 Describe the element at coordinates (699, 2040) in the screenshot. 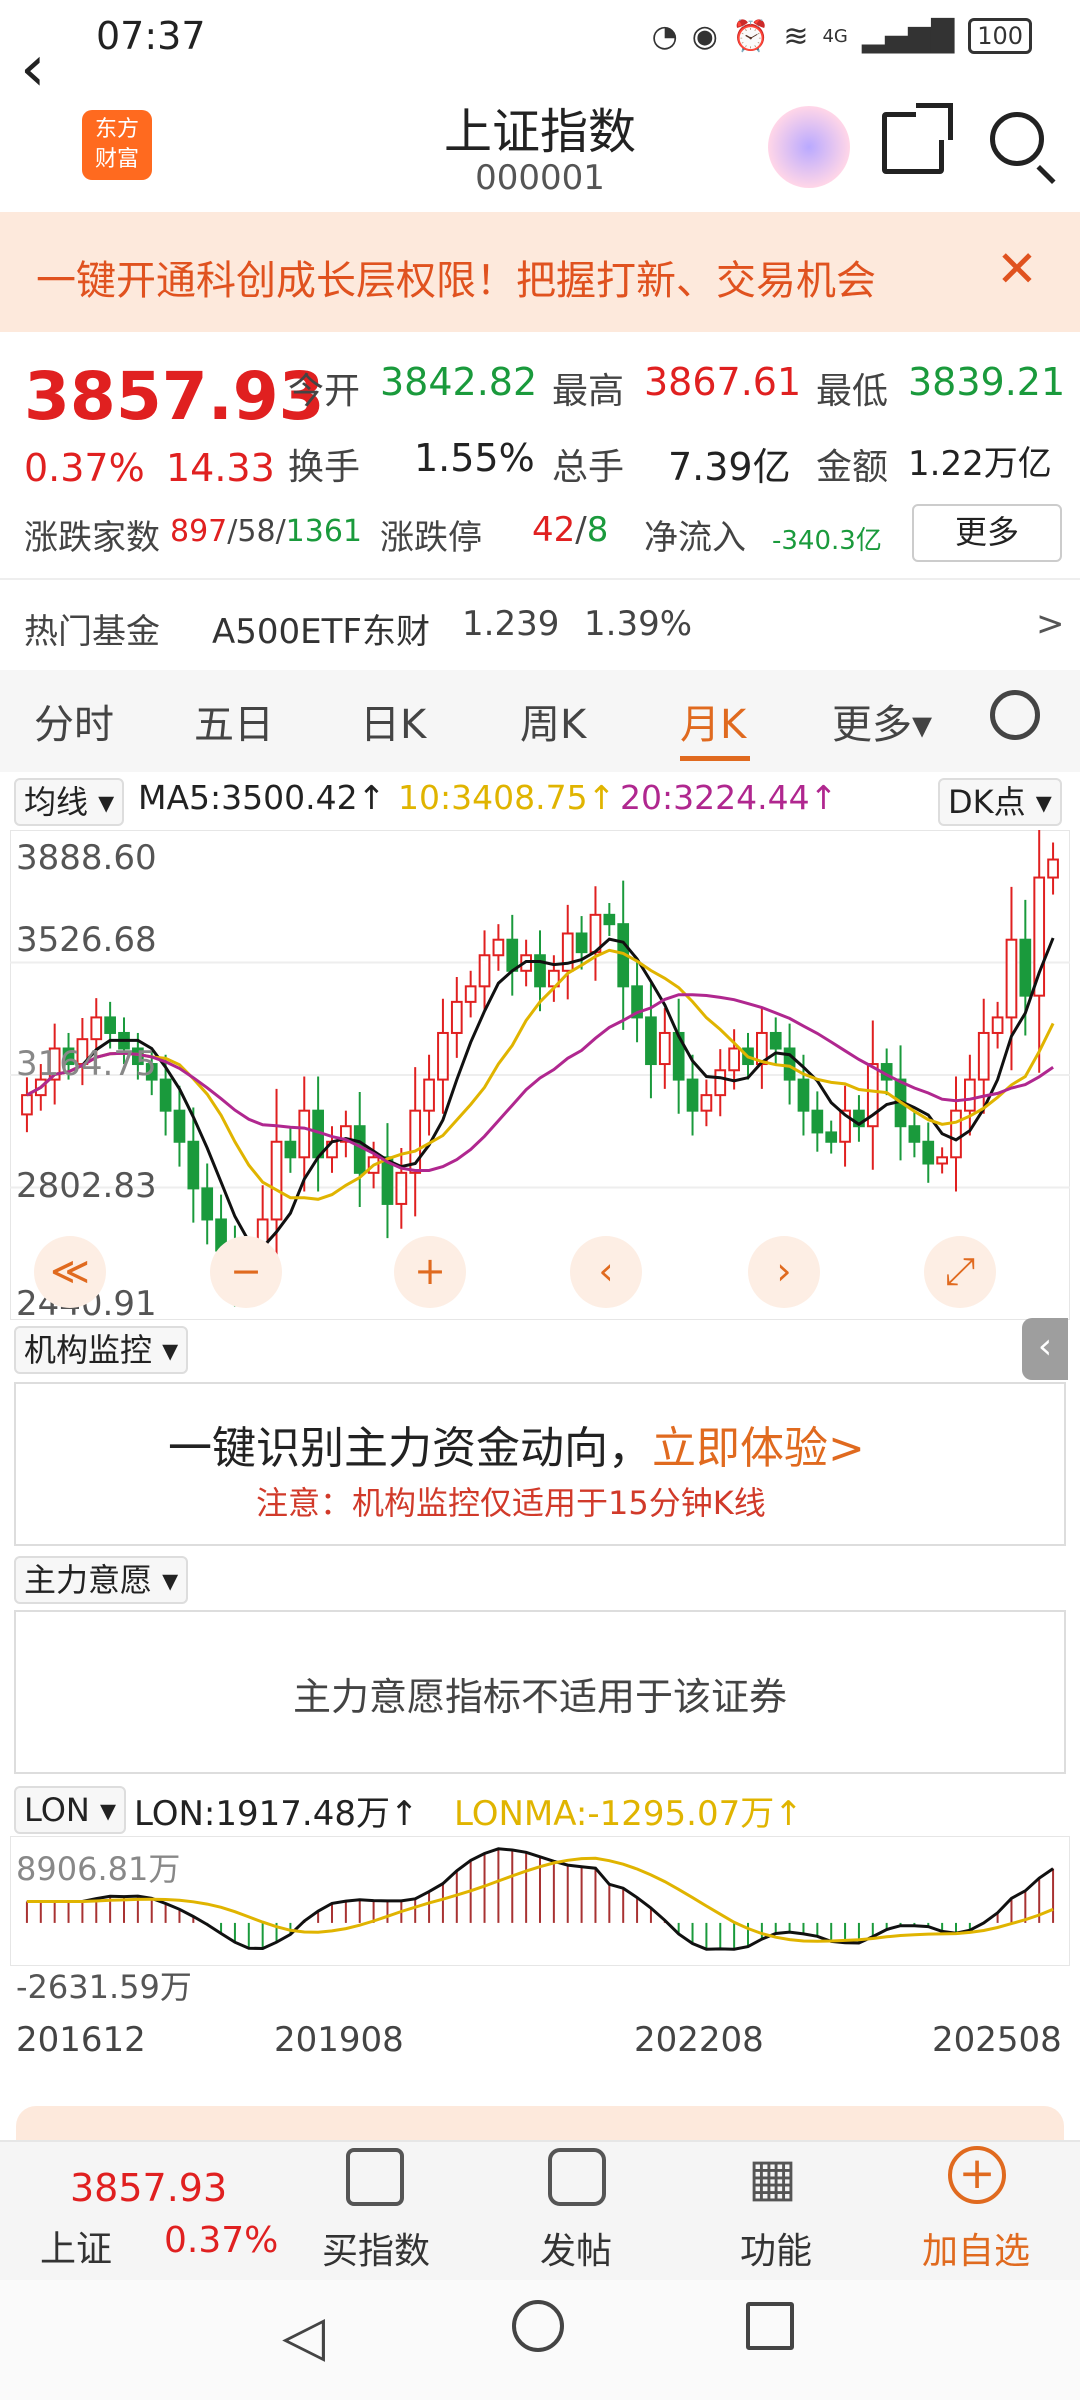

I see `x-axis-label-3: 202208` at that location.